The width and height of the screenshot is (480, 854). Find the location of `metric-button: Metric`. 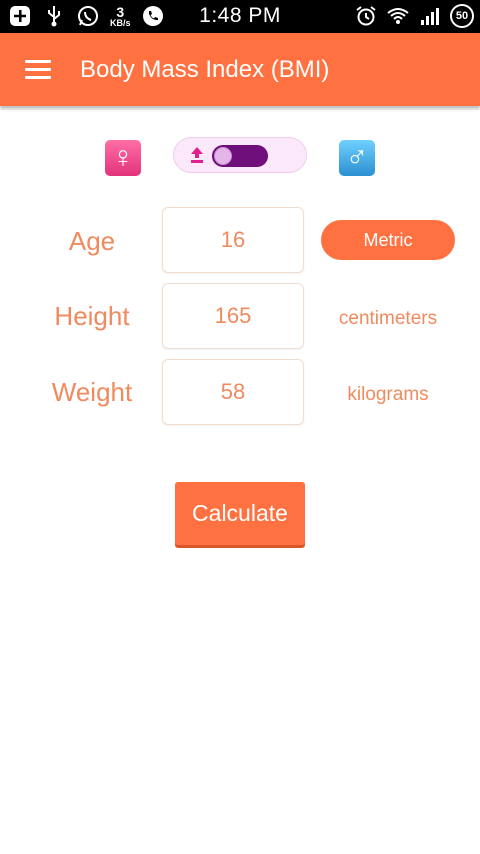

metric-button: Metric is located at coordinates (388, 240).